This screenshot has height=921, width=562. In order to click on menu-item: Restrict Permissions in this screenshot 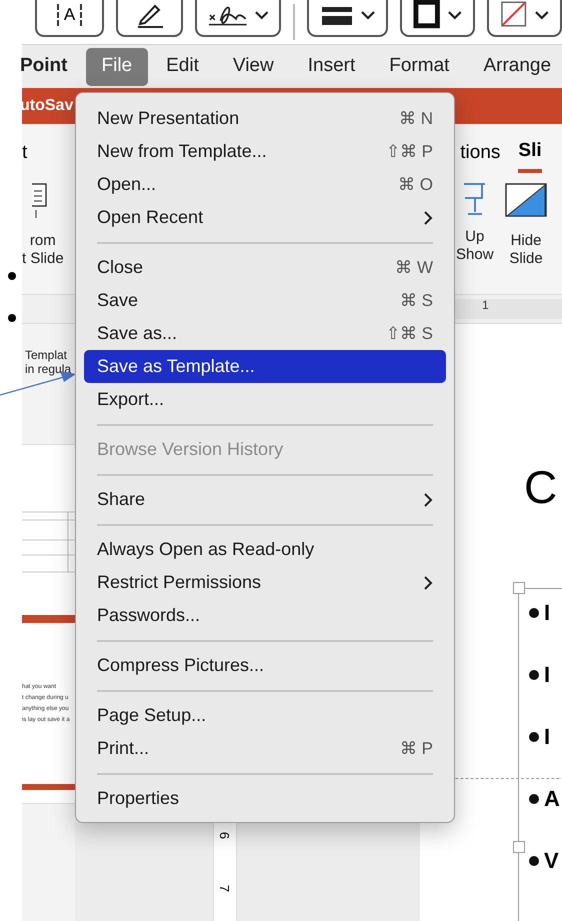, I will do `click(265, 582)`.